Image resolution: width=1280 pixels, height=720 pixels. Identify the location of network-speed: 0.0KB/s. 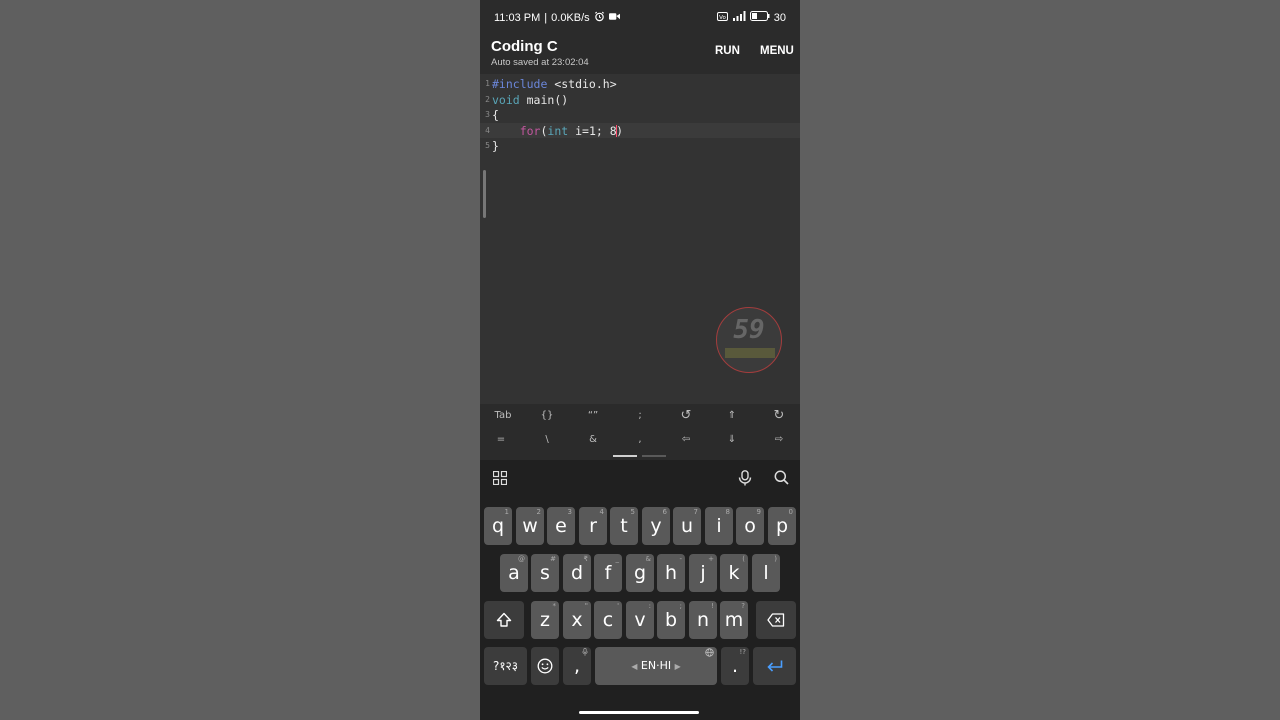
(570, 18).